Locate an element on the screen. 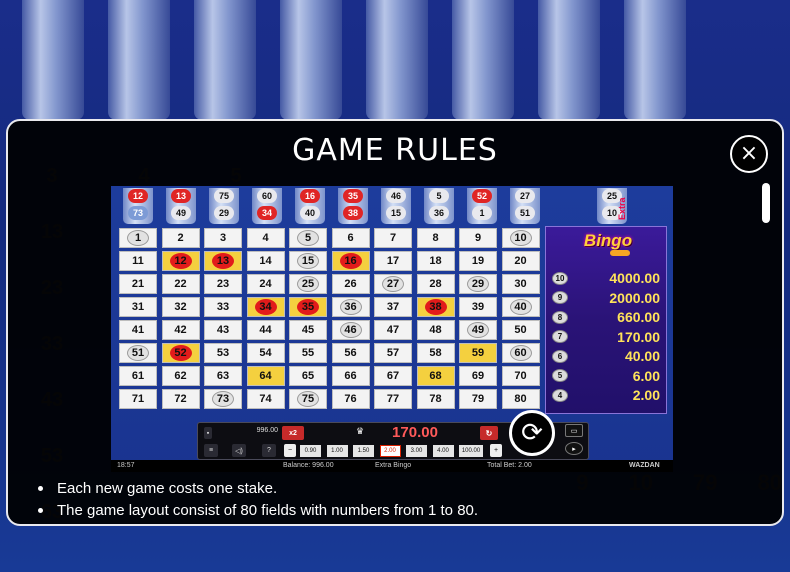  board-cell: 10 is located at coordinates (520, 238).